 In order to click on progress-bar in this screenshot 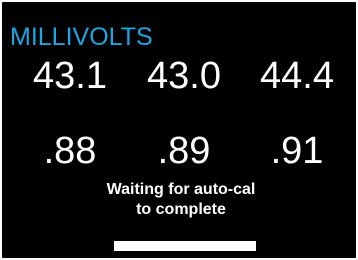, I will do `click(185, 246)`.